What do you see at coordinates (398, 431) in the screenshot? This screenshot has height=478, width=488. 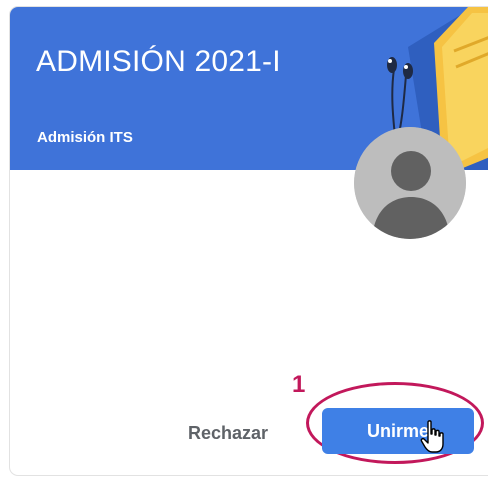 I see `join-button: Unirme` at bounding box center [398, 431].